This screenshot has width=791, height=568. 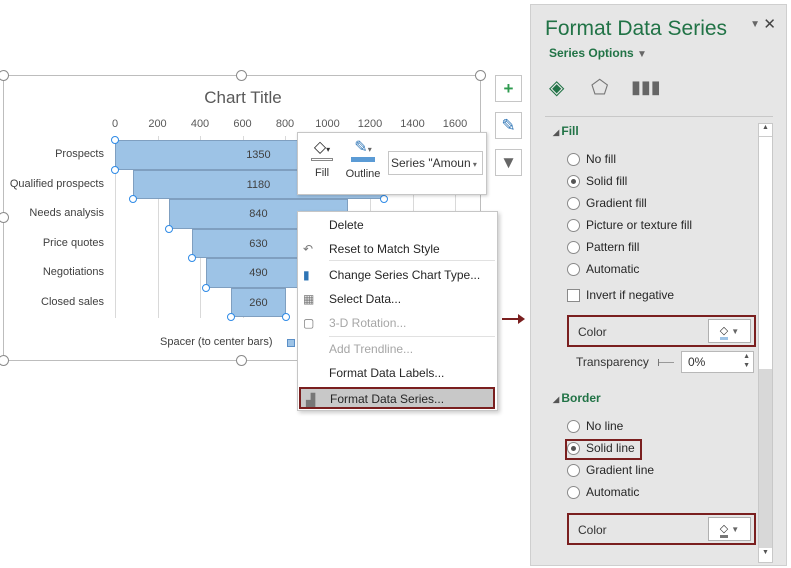 What do you see at coordinates (666, 362) in the screenshot?
I see `transparency-slider` at bounding box center [666, 362].